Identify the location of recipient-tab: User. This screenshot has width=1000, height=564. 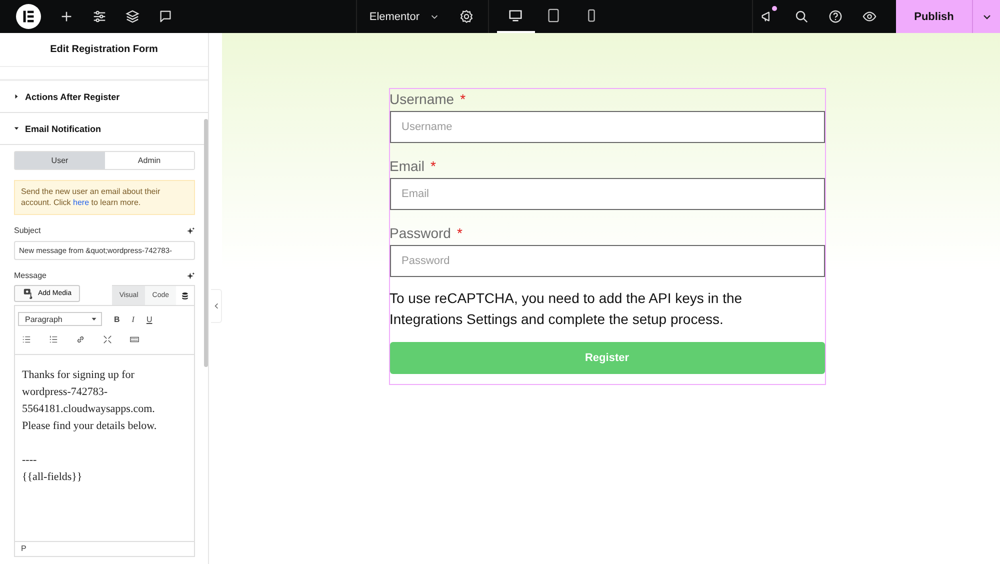
(59, 160).